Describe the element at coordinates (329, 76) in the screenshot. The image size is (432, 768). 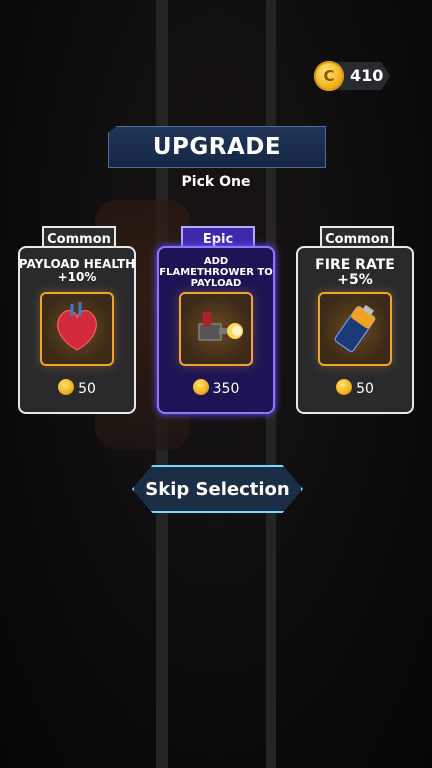
I see `coin-icon: C` at that location.